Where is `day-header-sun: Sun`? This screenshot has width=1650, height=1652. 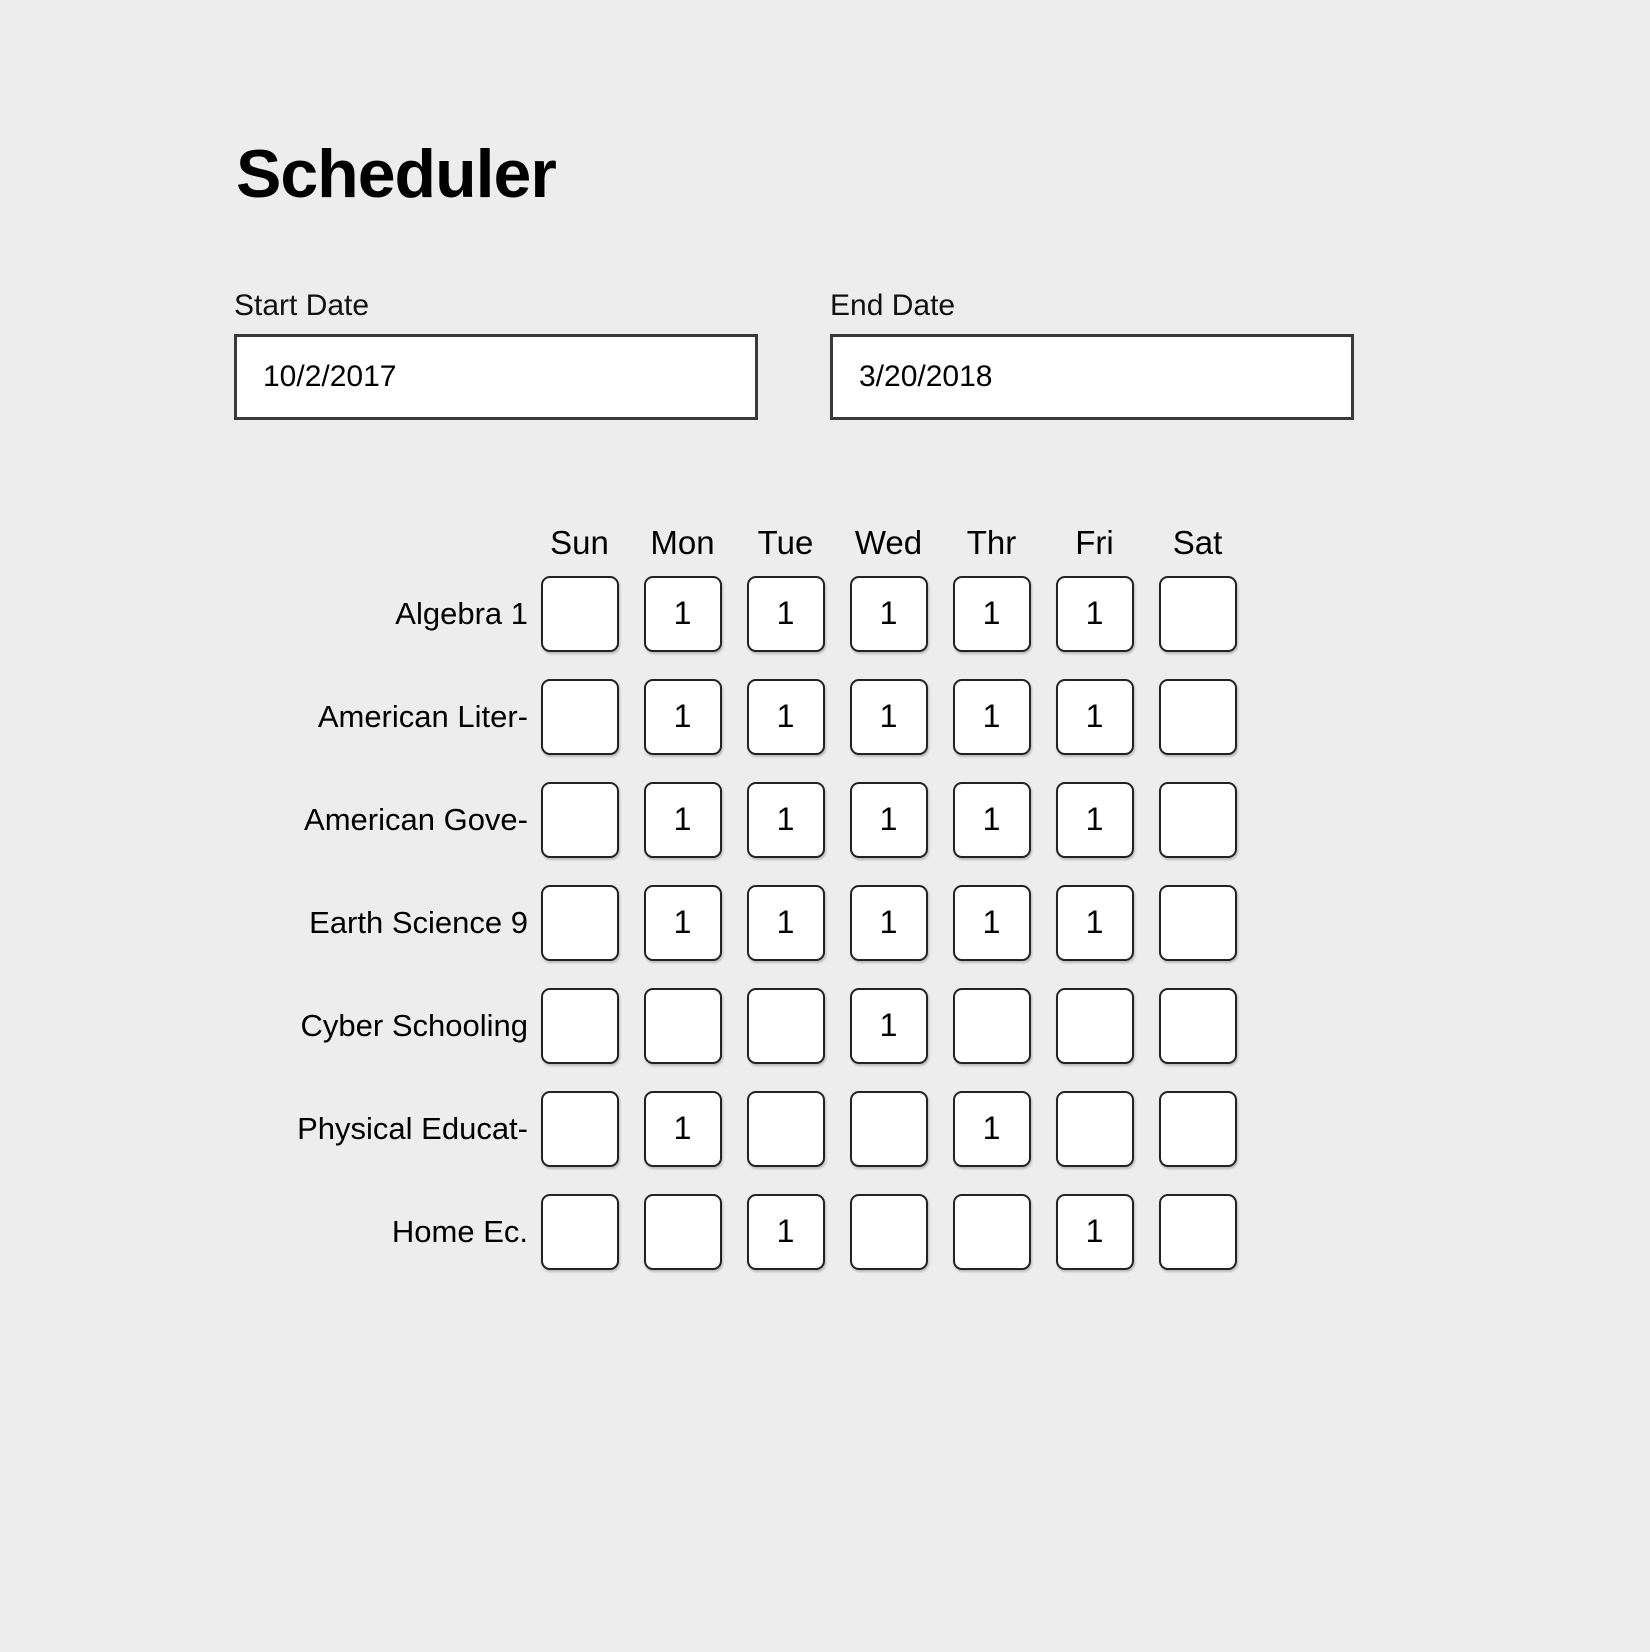 day-header-sun: Sun is located at coordinates (579, 542).